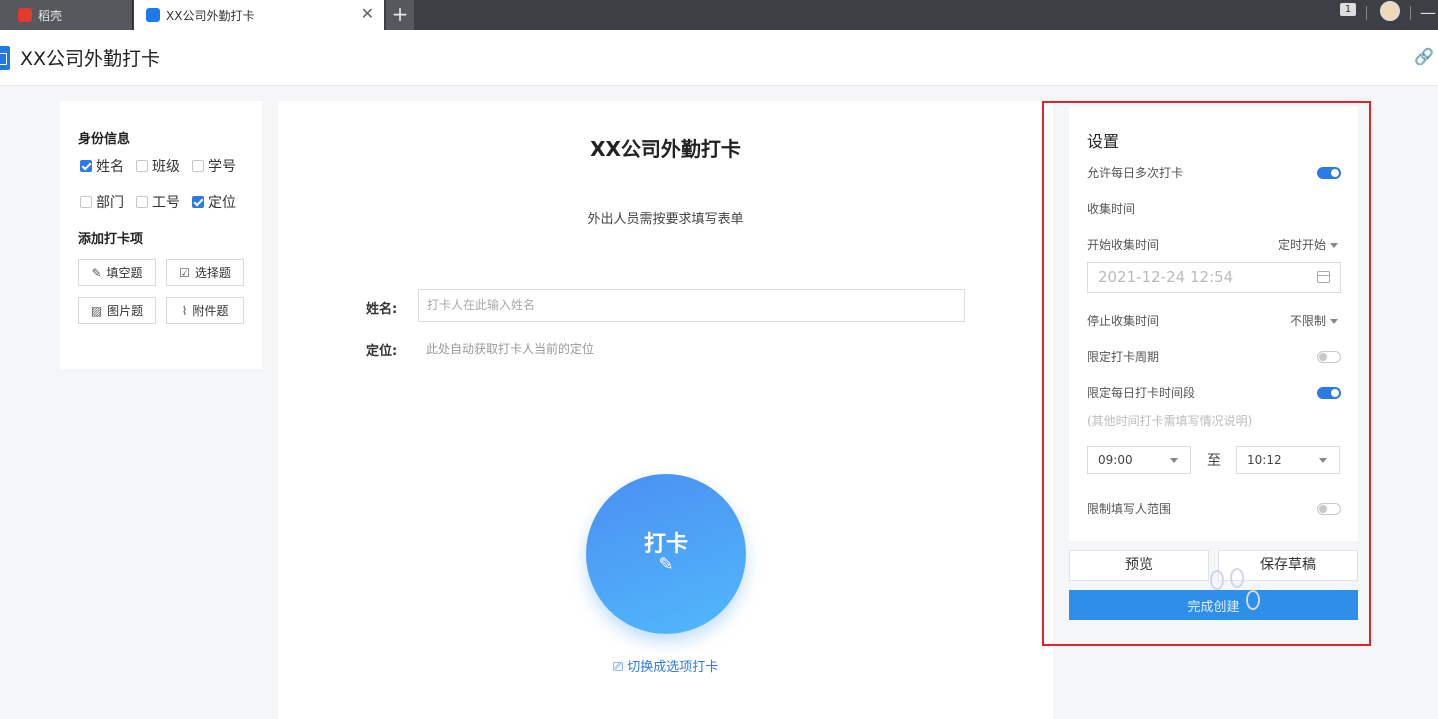 The image size is (1438, 719). What do you see at coordinates (117, 272) in the screenshot?
I see `add-fill-blank-button: ✎ 填空题` at bounding box center [117, 272].